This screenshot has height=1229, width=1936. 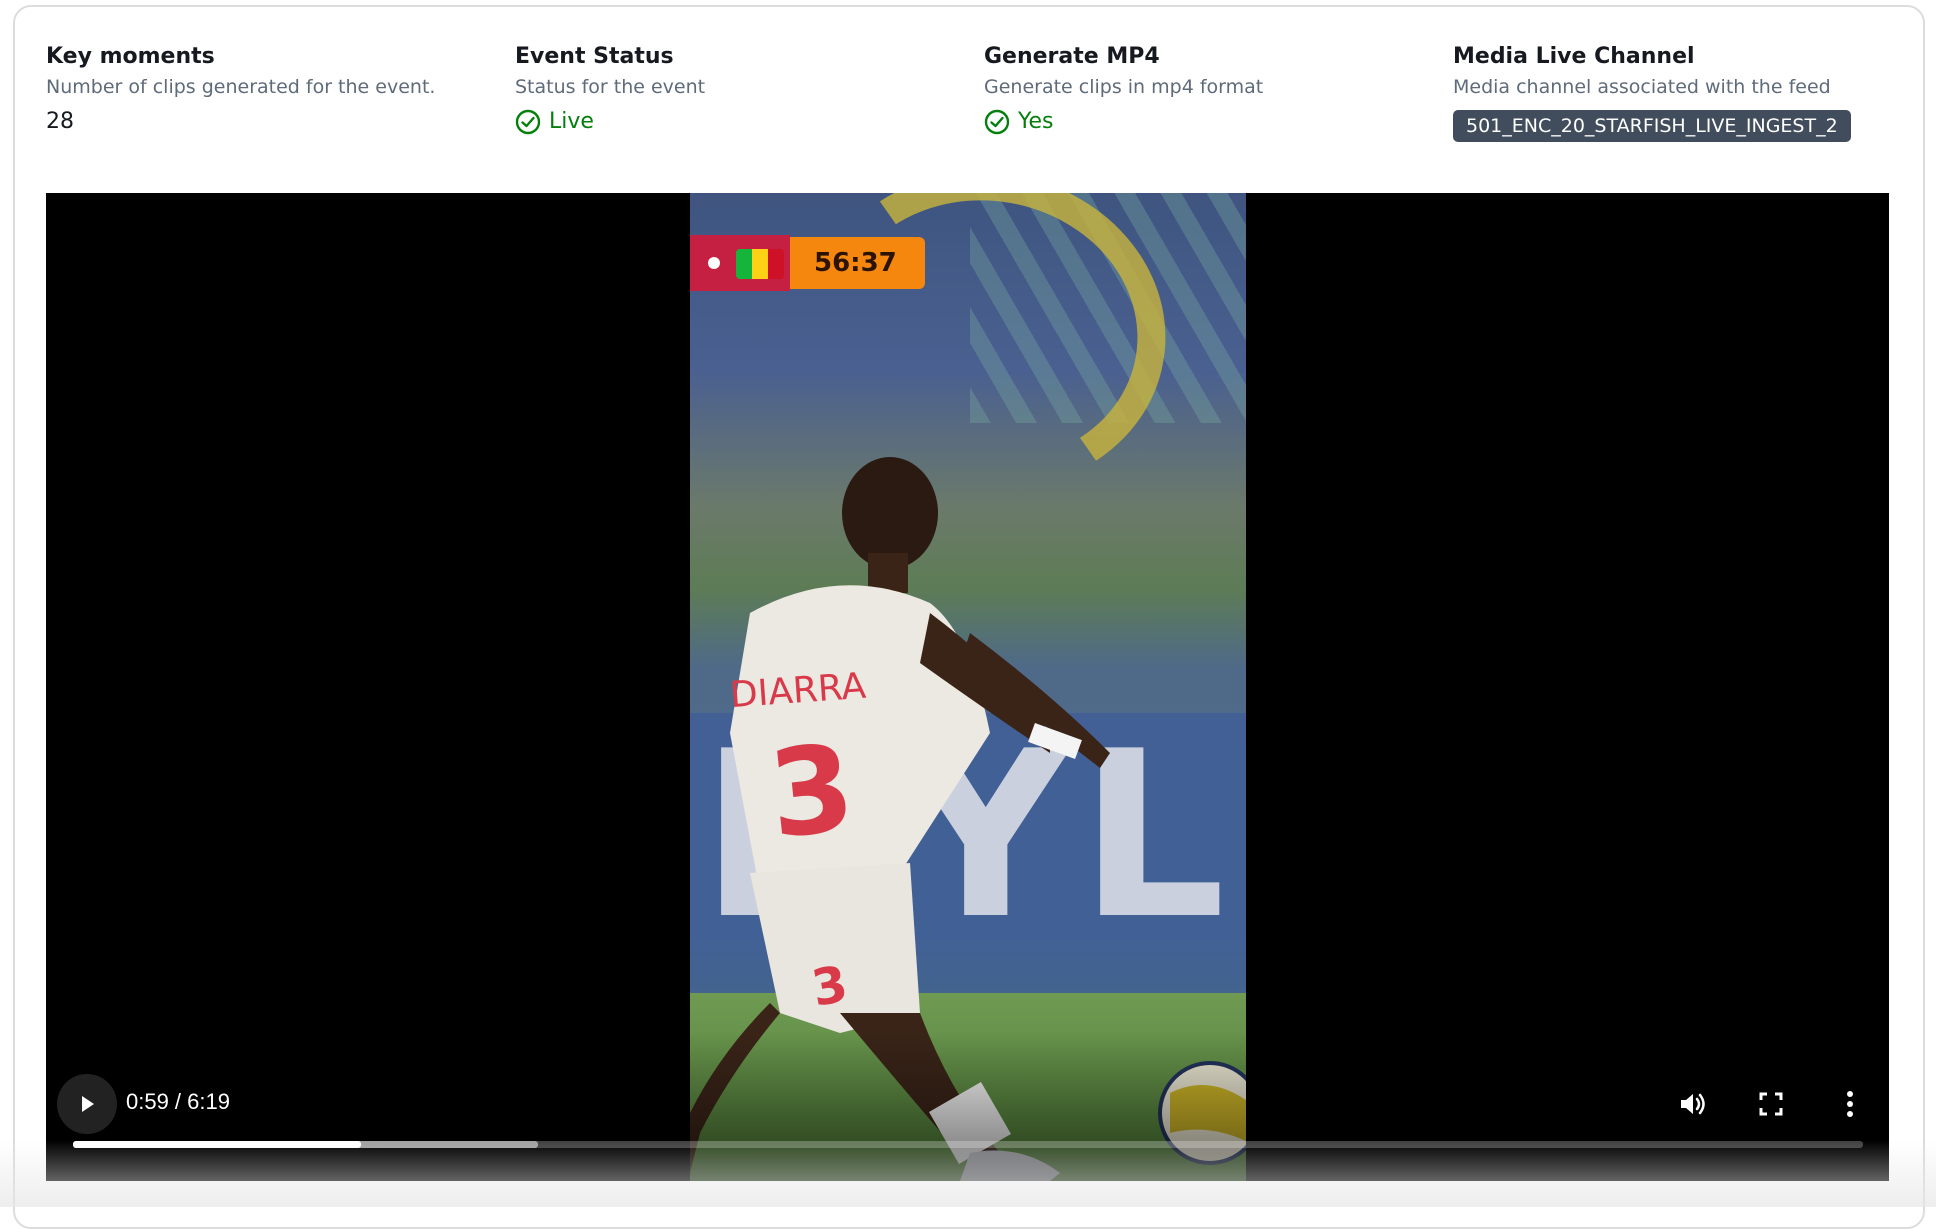 I want to click on more-vertical-icon, so click(x=1850, y=1104).